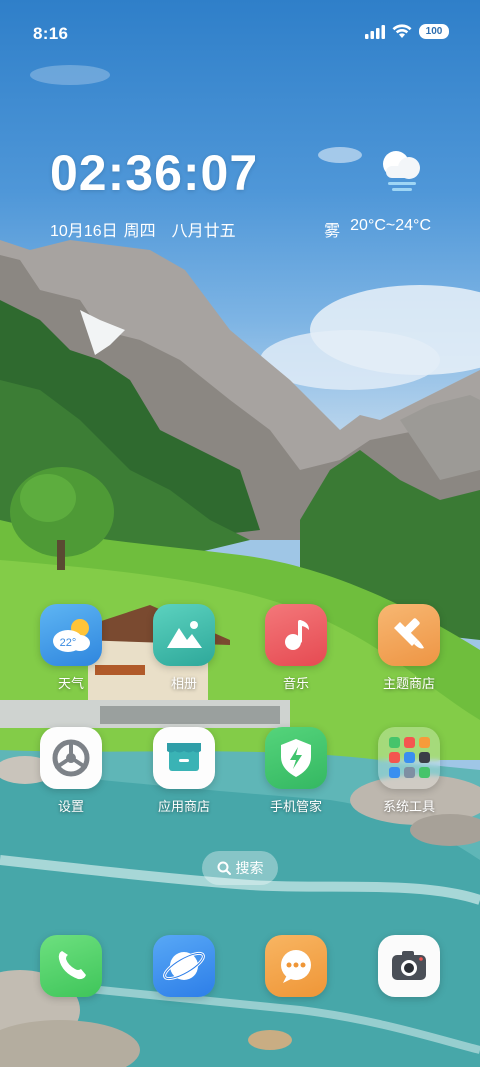 Image resolution: width=480 pixels, height=1067 pixels. Describe the element at coordinates (375, 31) in the screenshot. I see `signal-icon` at that location.